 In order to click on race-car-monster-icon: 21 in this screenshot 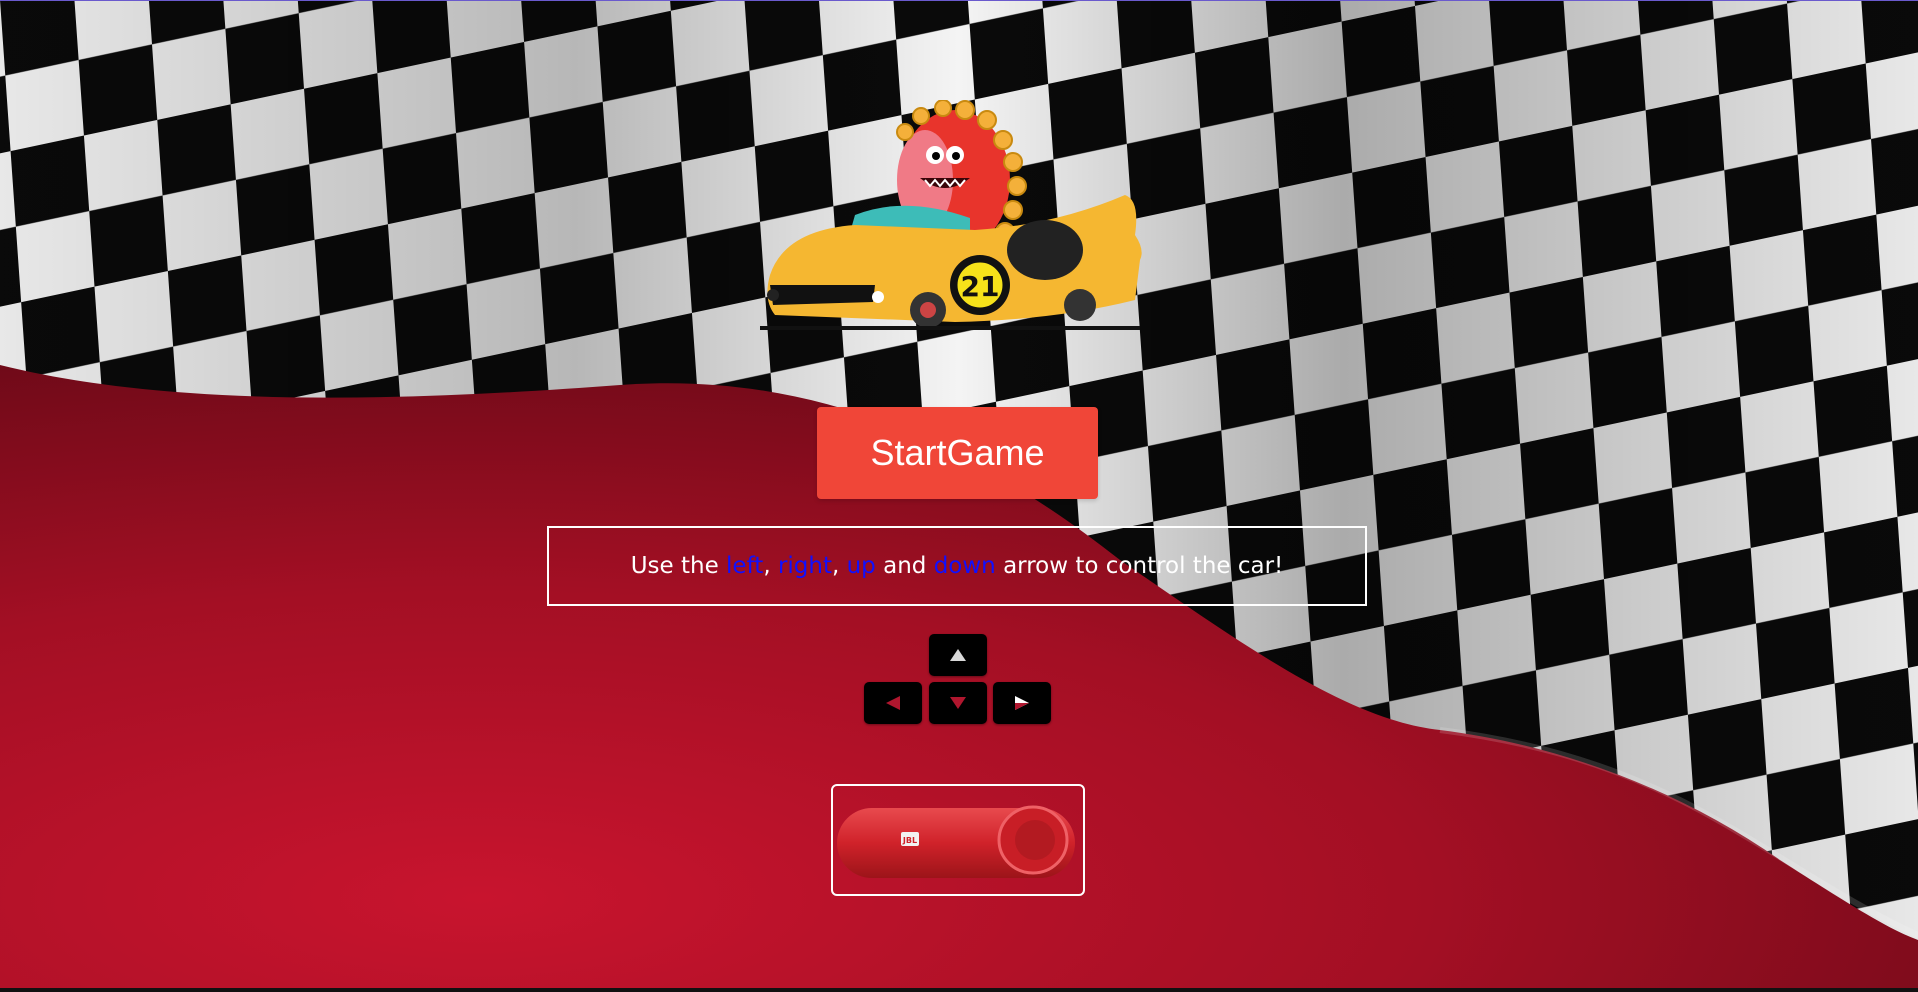, I will do `click(951, 215)`.